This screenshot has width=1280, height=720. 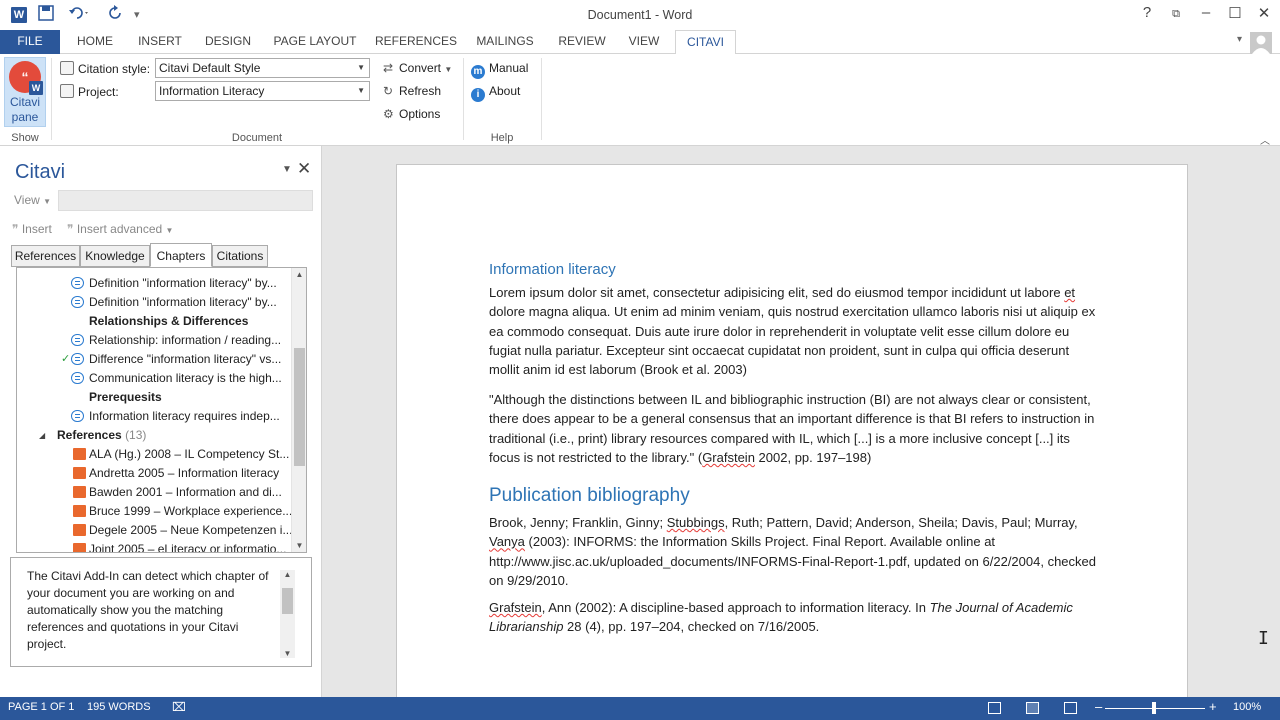 I want to click on page-count: PAGE 1 OF 1, so click(x=41, y=707).